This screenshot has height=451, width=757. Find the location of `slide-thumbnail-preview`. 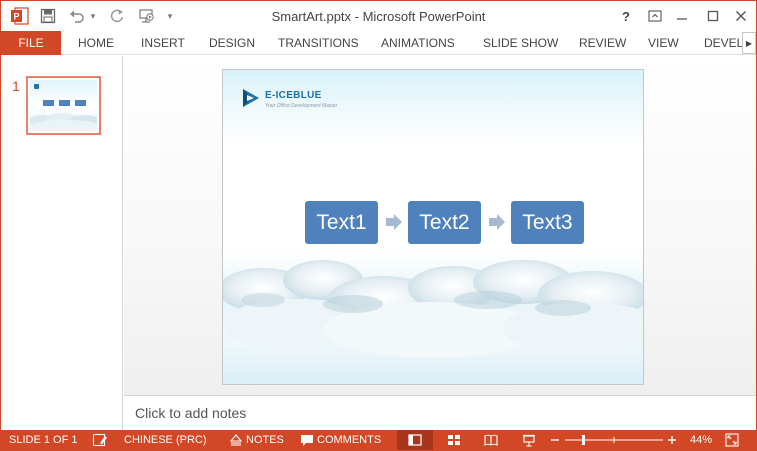

slide-thumbnail-preview is located at coordinates (63, 105).